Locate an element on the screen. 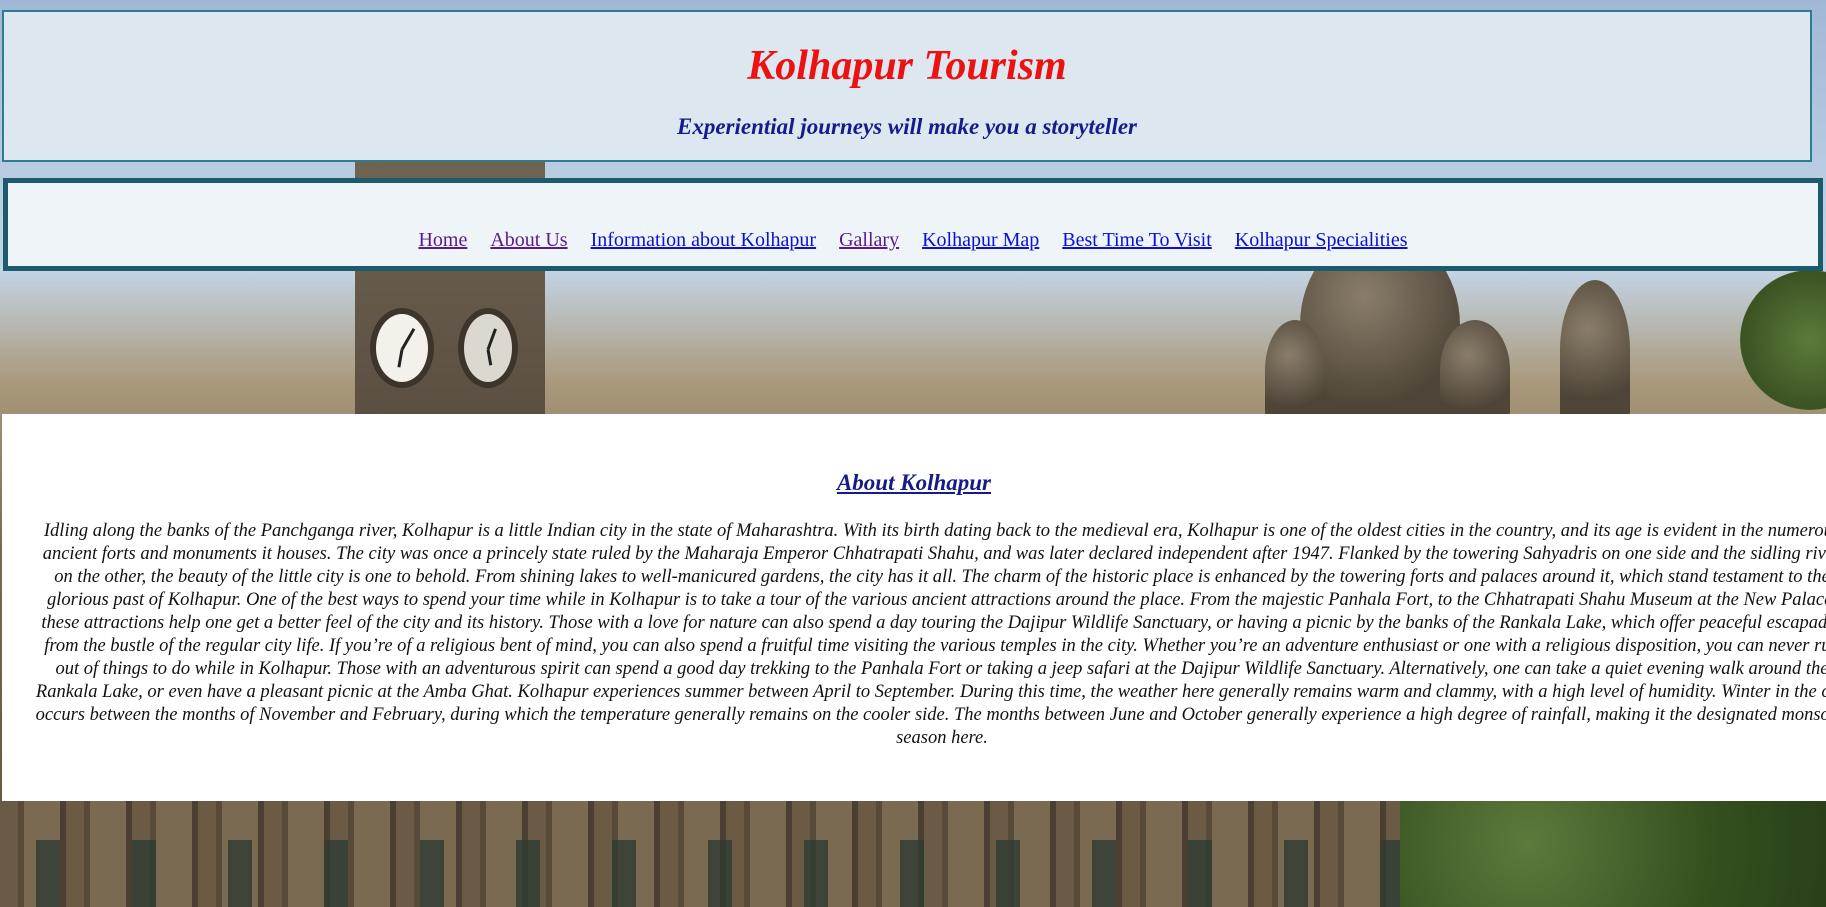  palm-tree-image is located at coordinates (1783, 340).